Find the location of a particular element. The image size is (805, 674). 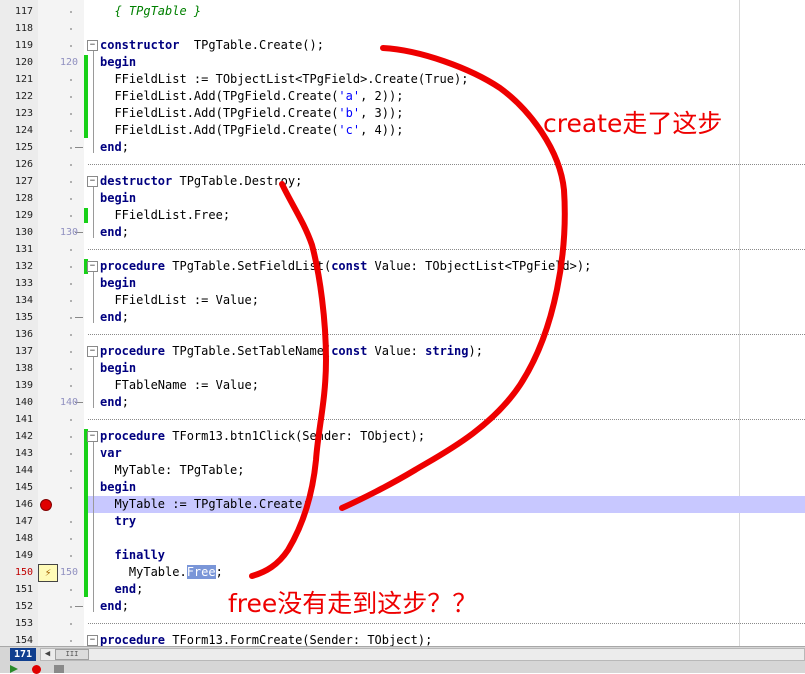

scroll-left-arrow-icon: ◀ is located at coordinates (47, 654).